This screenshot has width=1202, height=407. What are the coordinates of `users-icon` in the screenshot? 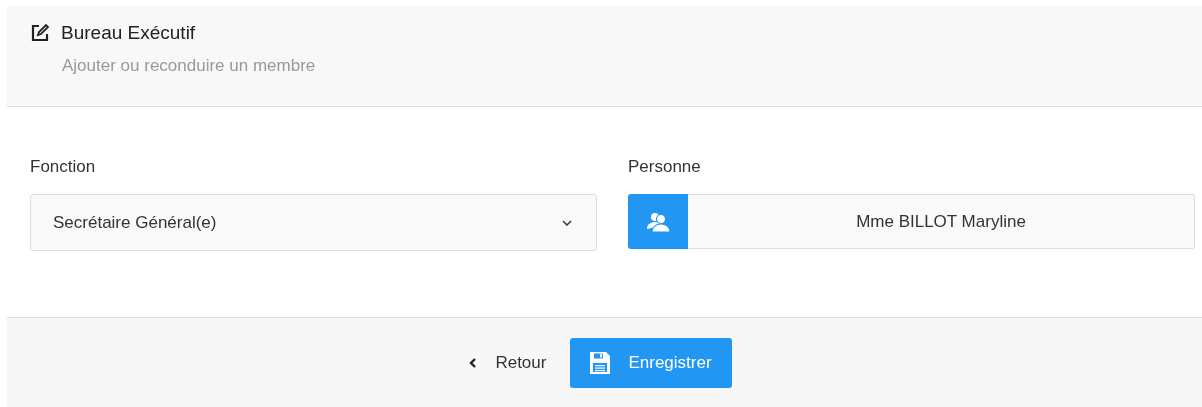 It's located at (658, 221).